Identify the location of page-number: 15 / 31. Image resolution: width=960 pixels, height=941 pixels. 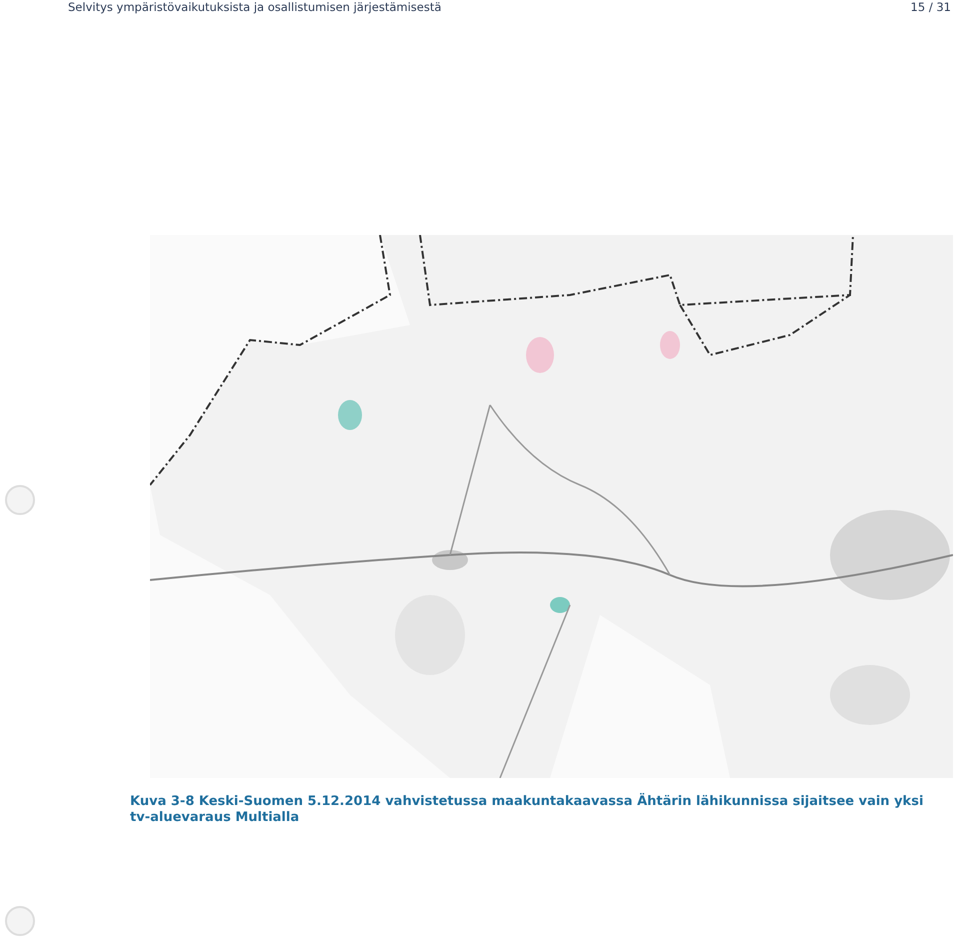
(930, 7).